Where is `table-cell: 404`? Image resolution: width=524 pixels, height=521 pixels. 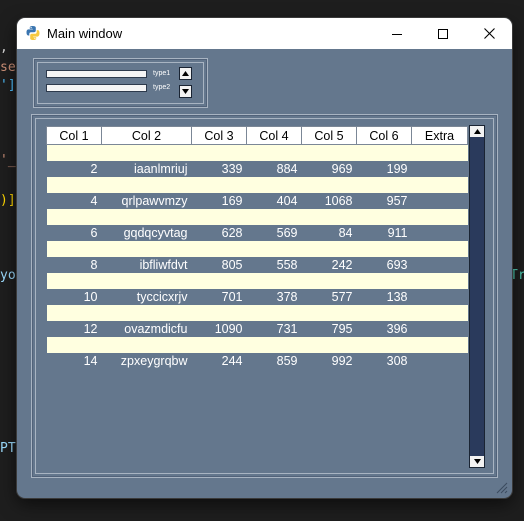 table-cell: 404 is located at coordinates (274, 201).